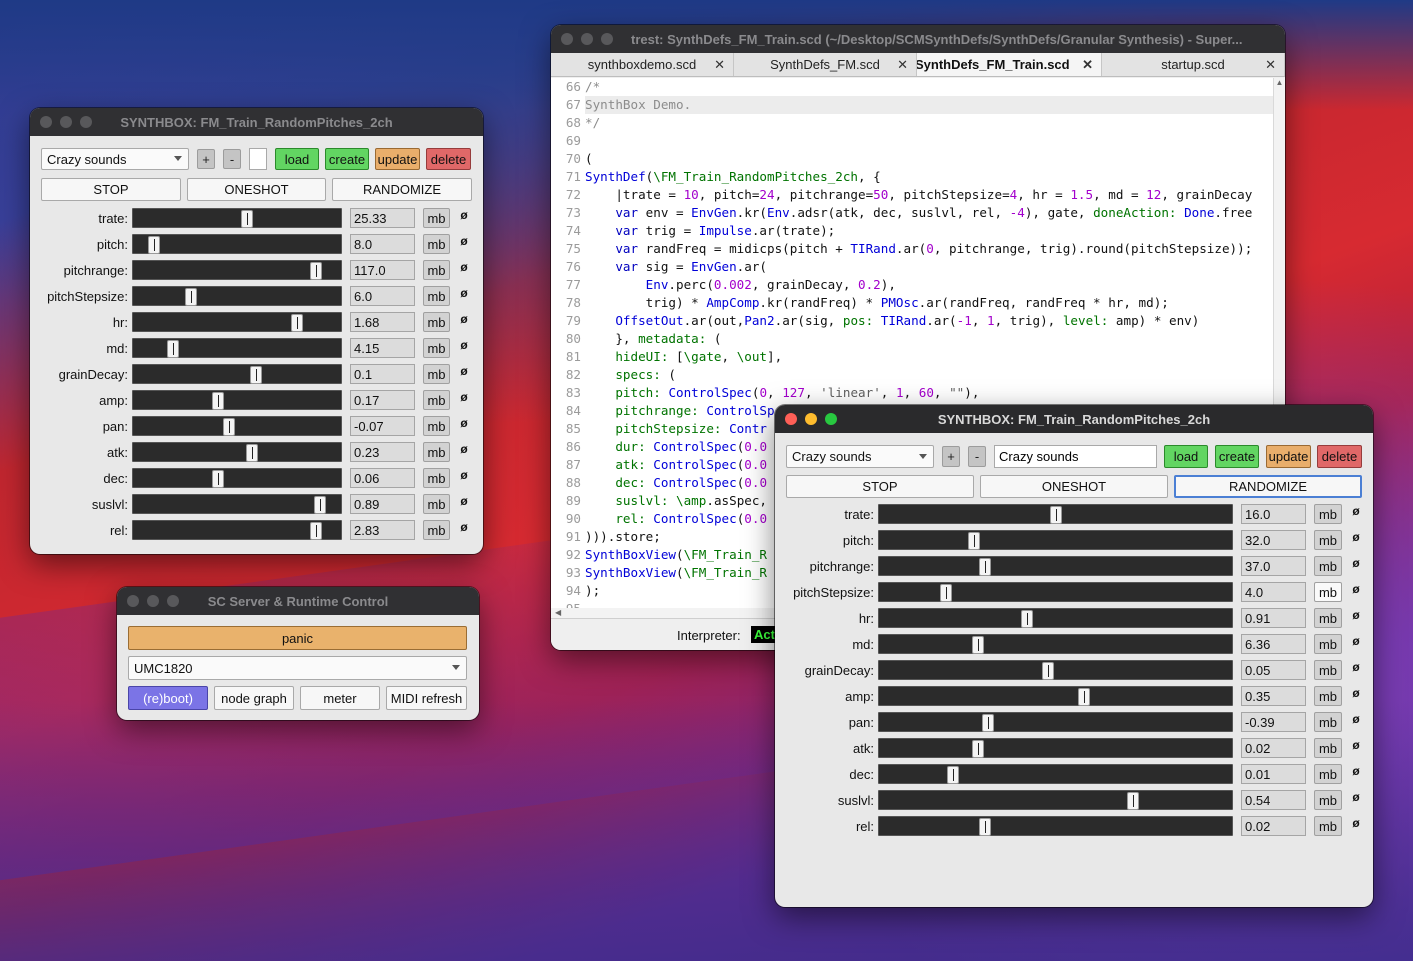 Image resolution: width=1413 pixels, height=961 pixels. I want to click on param-value-field: 0.54, so click(1273, 800).